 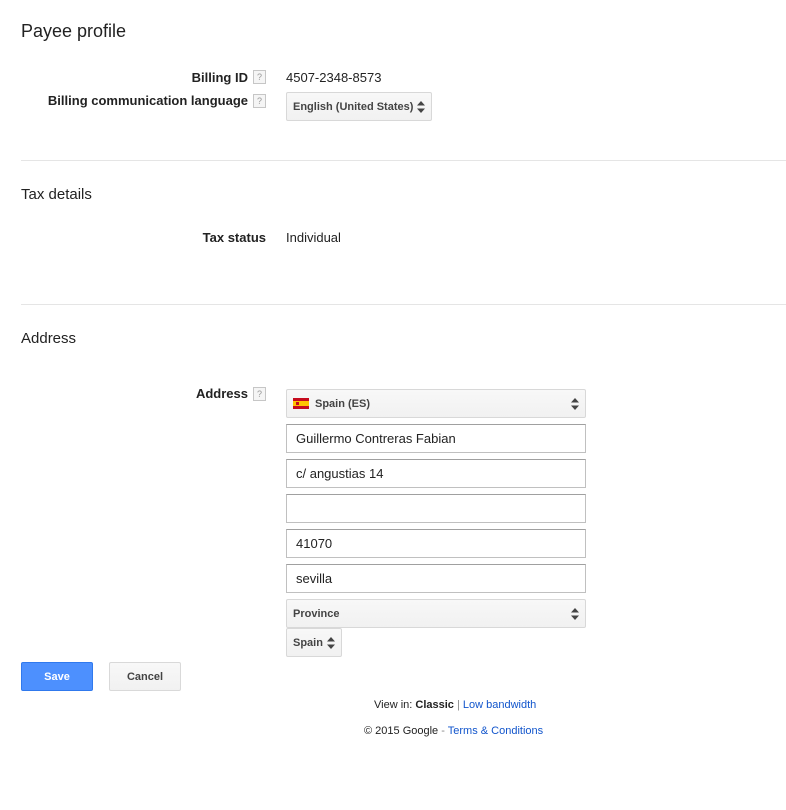 What do you see at coordinates (436, 508) in the screenshot?
I see `address-line2-input` at bounding box center [436, 508].